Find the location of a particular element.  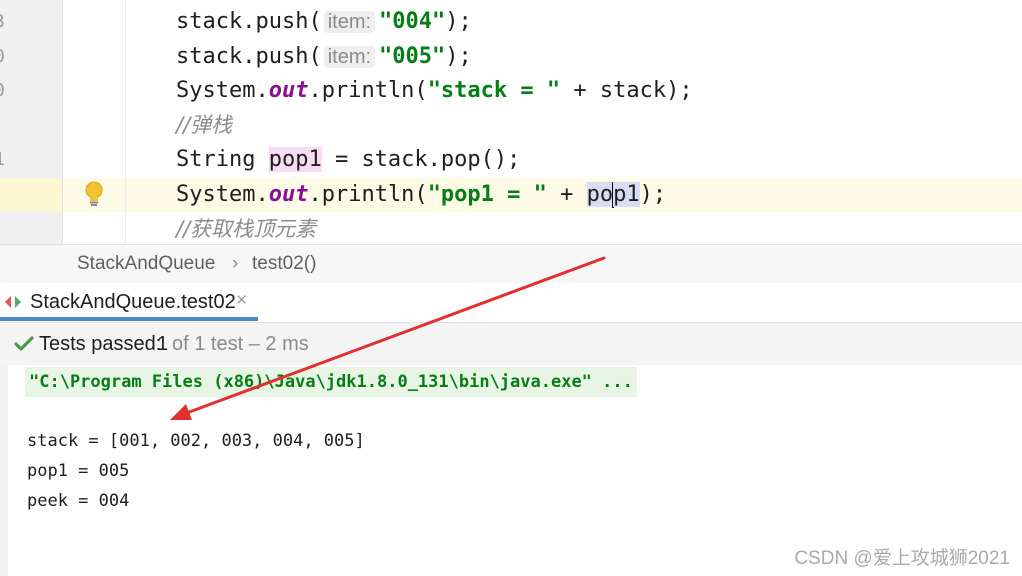

line-number: 3 is located at coordinates (2, 22).